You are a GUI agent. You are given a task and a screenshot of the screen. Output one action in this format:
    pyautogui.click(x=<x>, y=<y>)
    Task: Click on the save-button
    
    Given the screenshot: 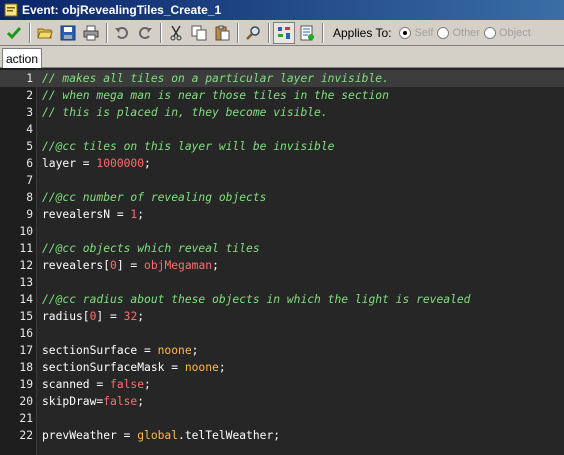 What is the action you would take?
    pyautogui.click(x=68, y=33)
    